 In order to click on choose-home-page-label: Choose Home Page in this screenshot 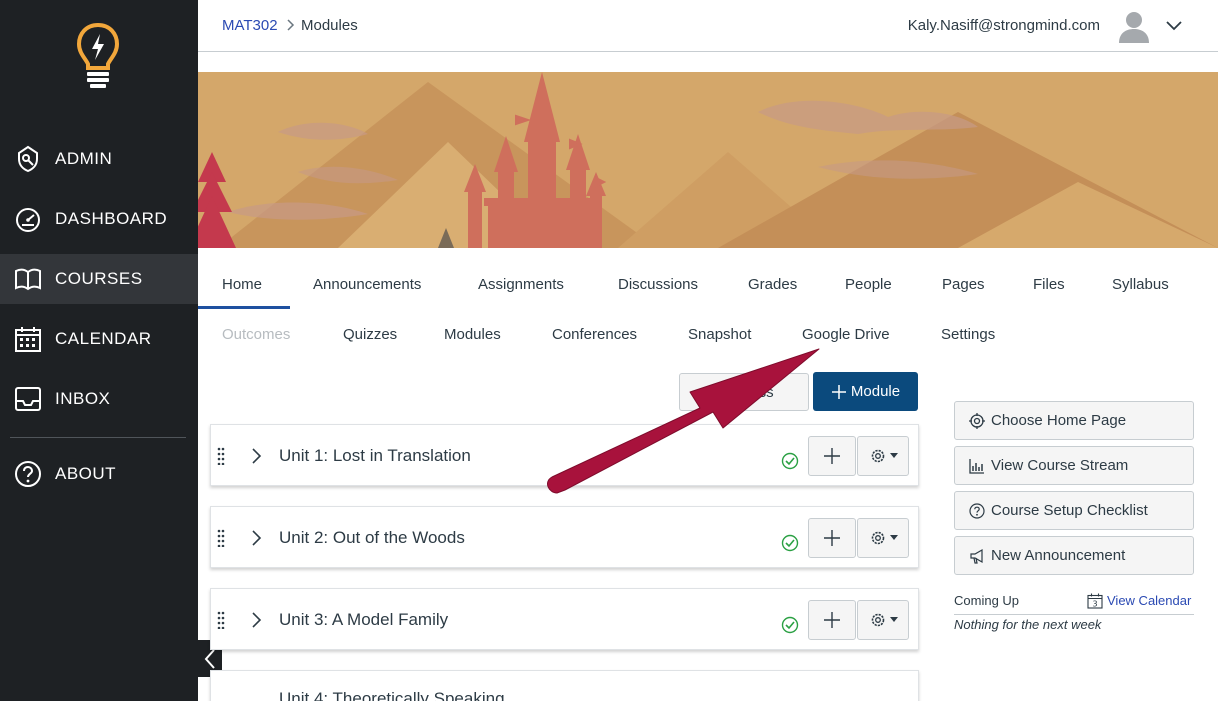, I will do `click(1059, 420)`.